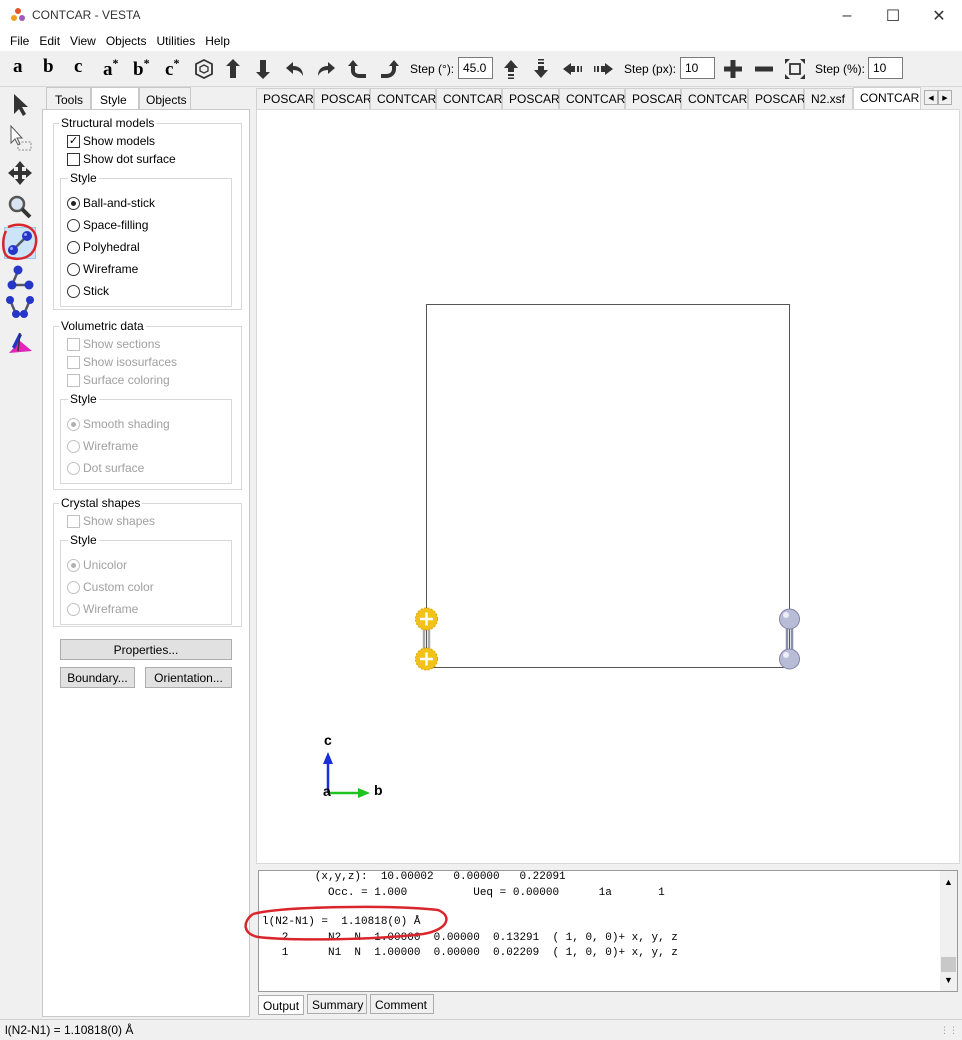 The image size is (962, 1040). I want to click on tabs-scroll-left-icon: ◀, so click(931, 97).